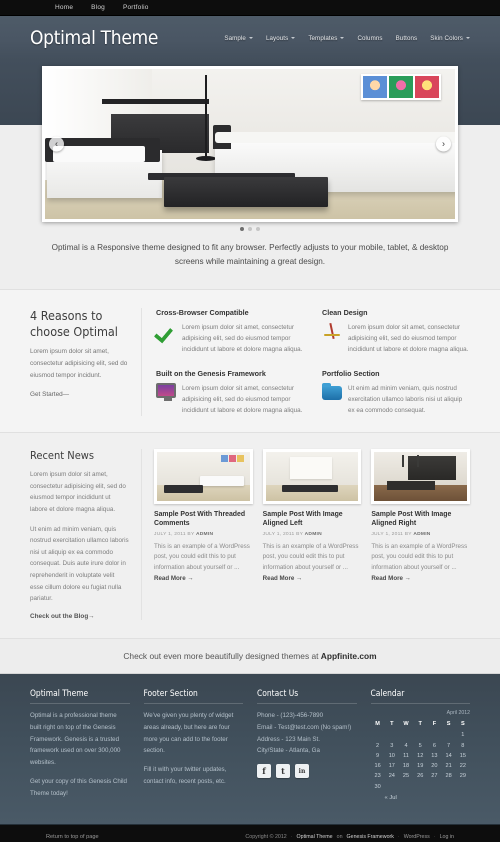 This screenshot has width=500, height=842. What do you see at coordinates (417, 837) in the screenshot?
I see `wordpress-link: WordPress` at bounding box center [417, 837].